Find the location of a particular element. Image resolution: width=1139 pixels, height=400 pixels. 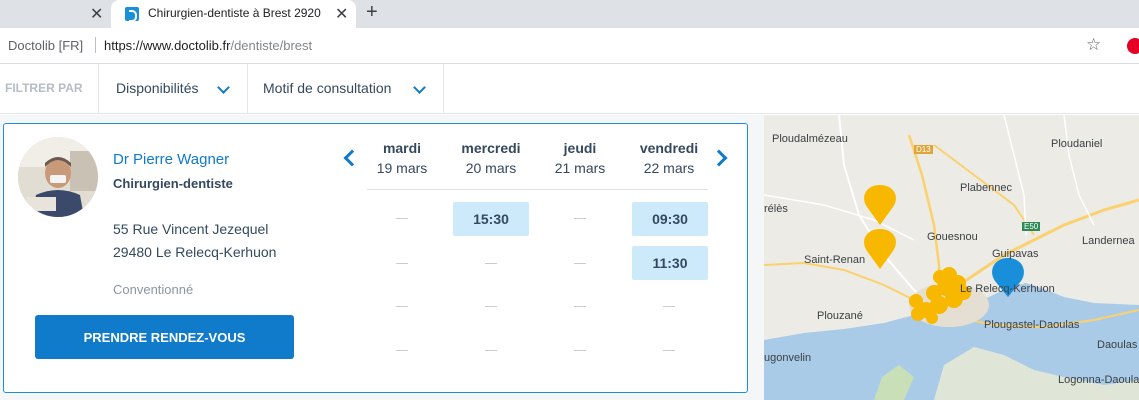

site-identity: Doctolib [FR] is located at coordinates (45, 45).